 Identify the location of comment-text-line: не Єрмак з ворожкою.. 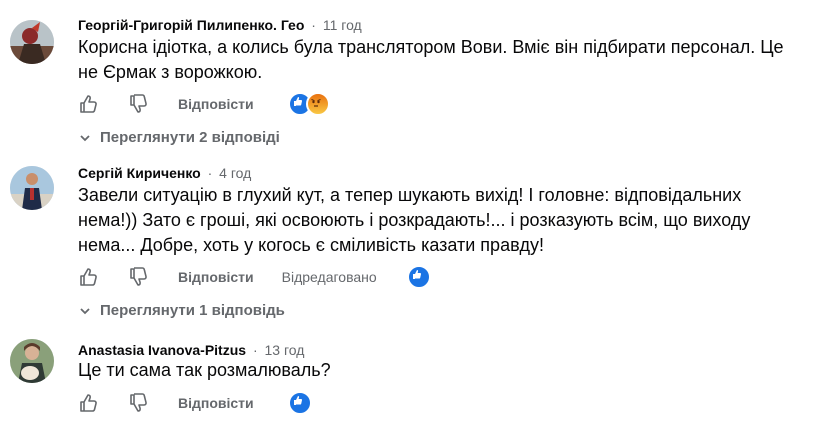
(170, 72).